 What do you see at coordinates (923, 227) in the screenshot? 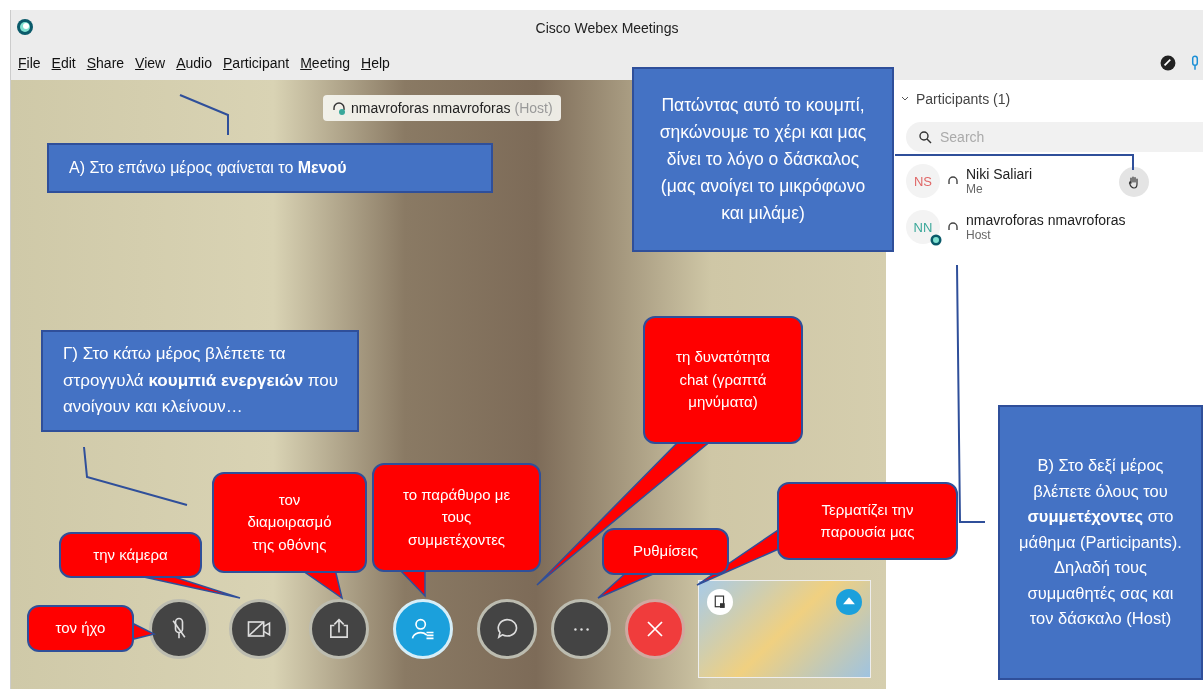
I see `avatar: NN` at bounding box center [923, 227].